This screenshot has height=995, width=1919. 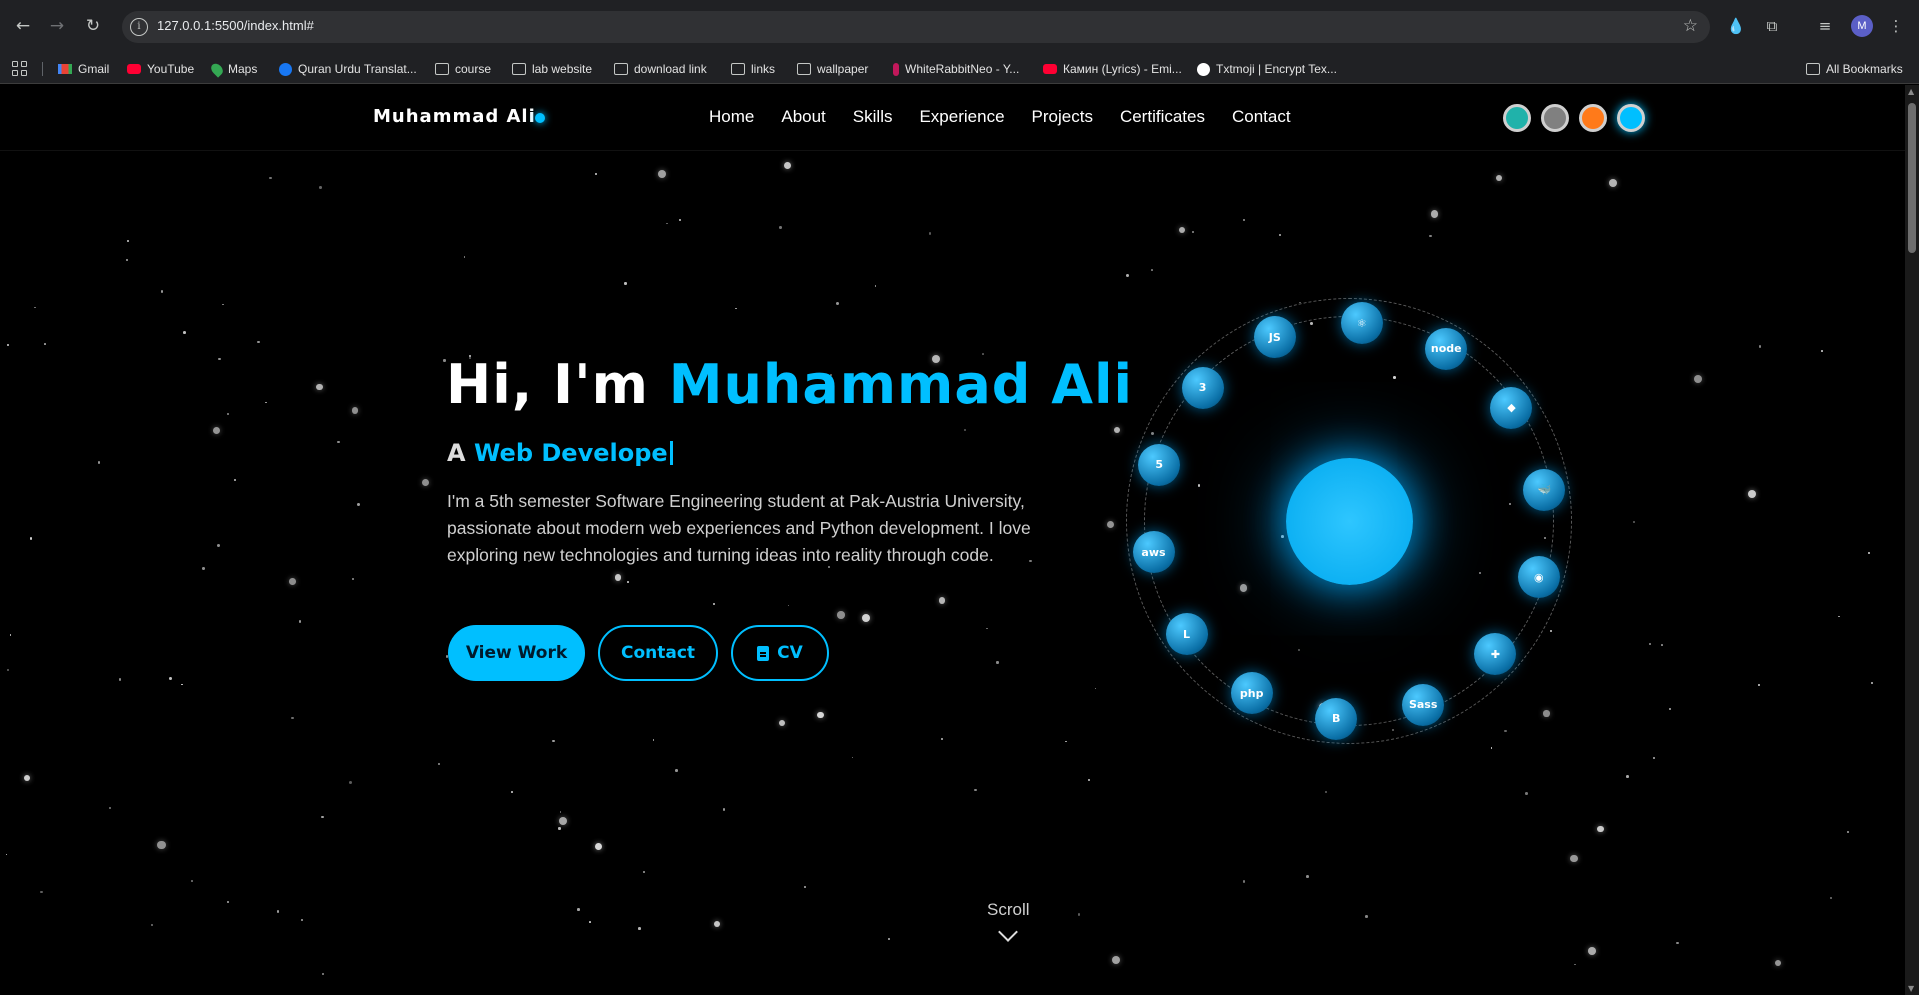 What do you see at coordinates (65, 69) in the screenshot?
I see `gmail-icon` at bounding box center [65, 69].